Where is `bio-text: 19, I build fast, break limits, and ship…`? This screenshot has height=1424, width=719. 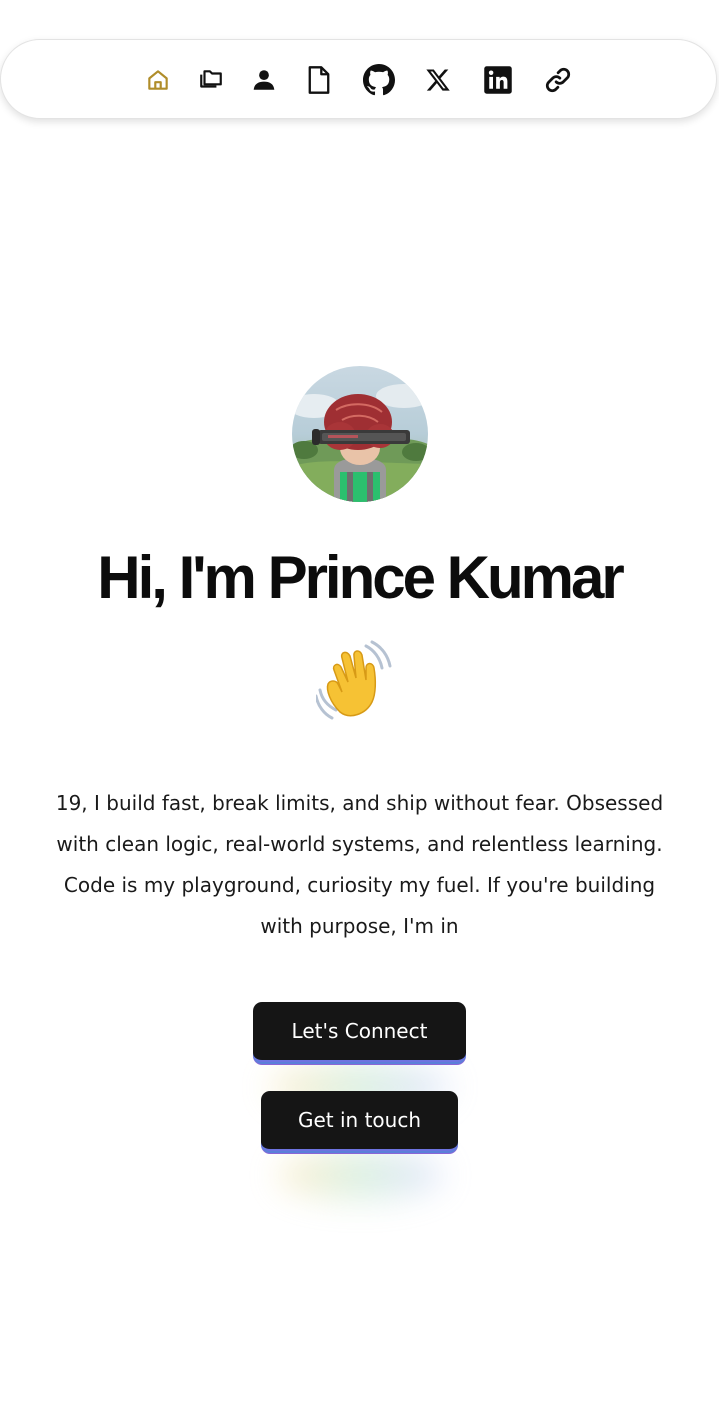
bio-text: 19, I build fast, break limits, and ship… is located at coordinates (359, 864).